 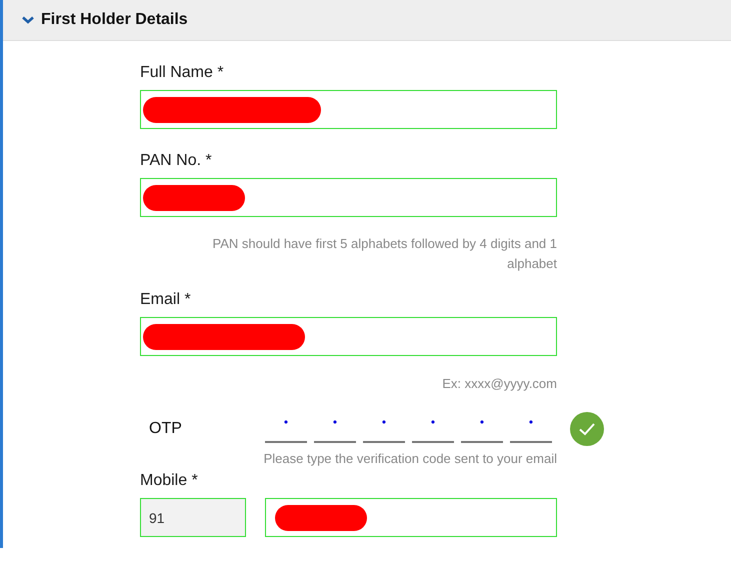 What do you see at coordinates (182, 73) in the screenshot?
I see `field-label: Full Name *` at bounding box center [182, 73].